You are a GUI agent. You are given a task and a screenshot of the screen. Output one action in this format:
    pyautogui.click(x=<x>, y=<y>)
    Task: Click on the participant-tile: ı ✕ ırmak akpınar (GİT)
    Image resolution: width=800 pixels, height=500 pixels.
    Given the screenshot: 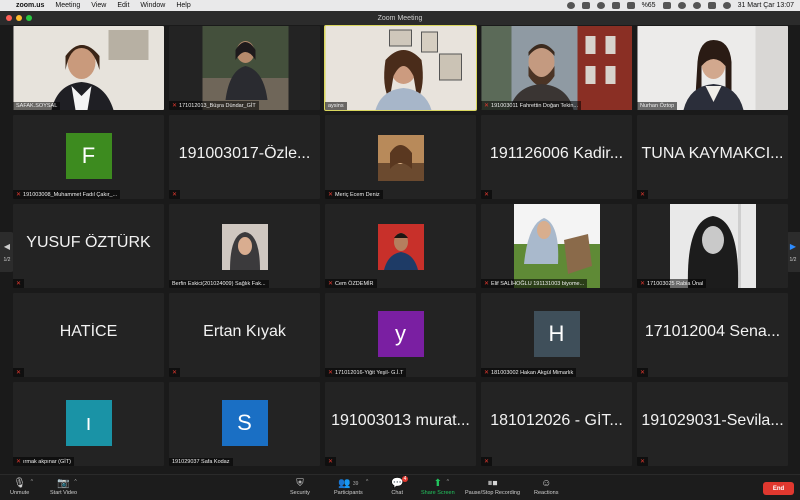 What is the action you would take?
    pyautogui.click(x=88, y=424)
    